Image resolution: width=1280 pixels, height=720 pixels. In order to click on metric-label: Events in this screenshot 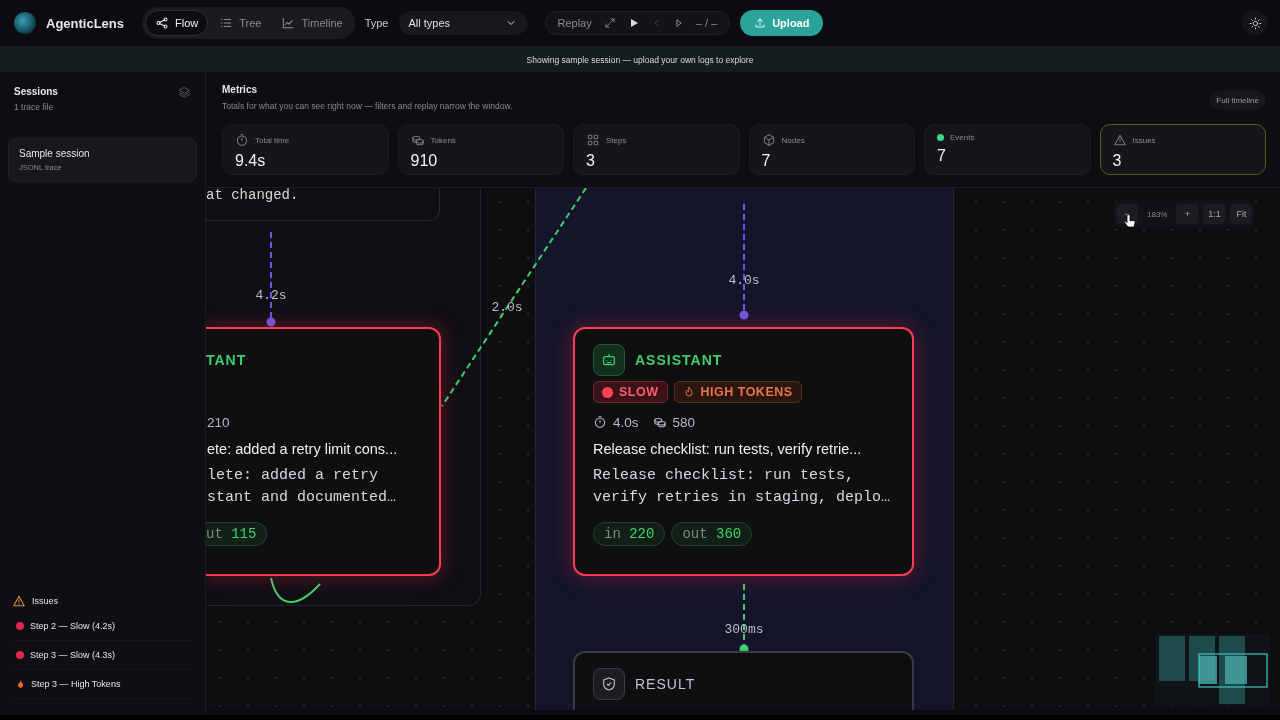, I will do `click(962, 137)`.